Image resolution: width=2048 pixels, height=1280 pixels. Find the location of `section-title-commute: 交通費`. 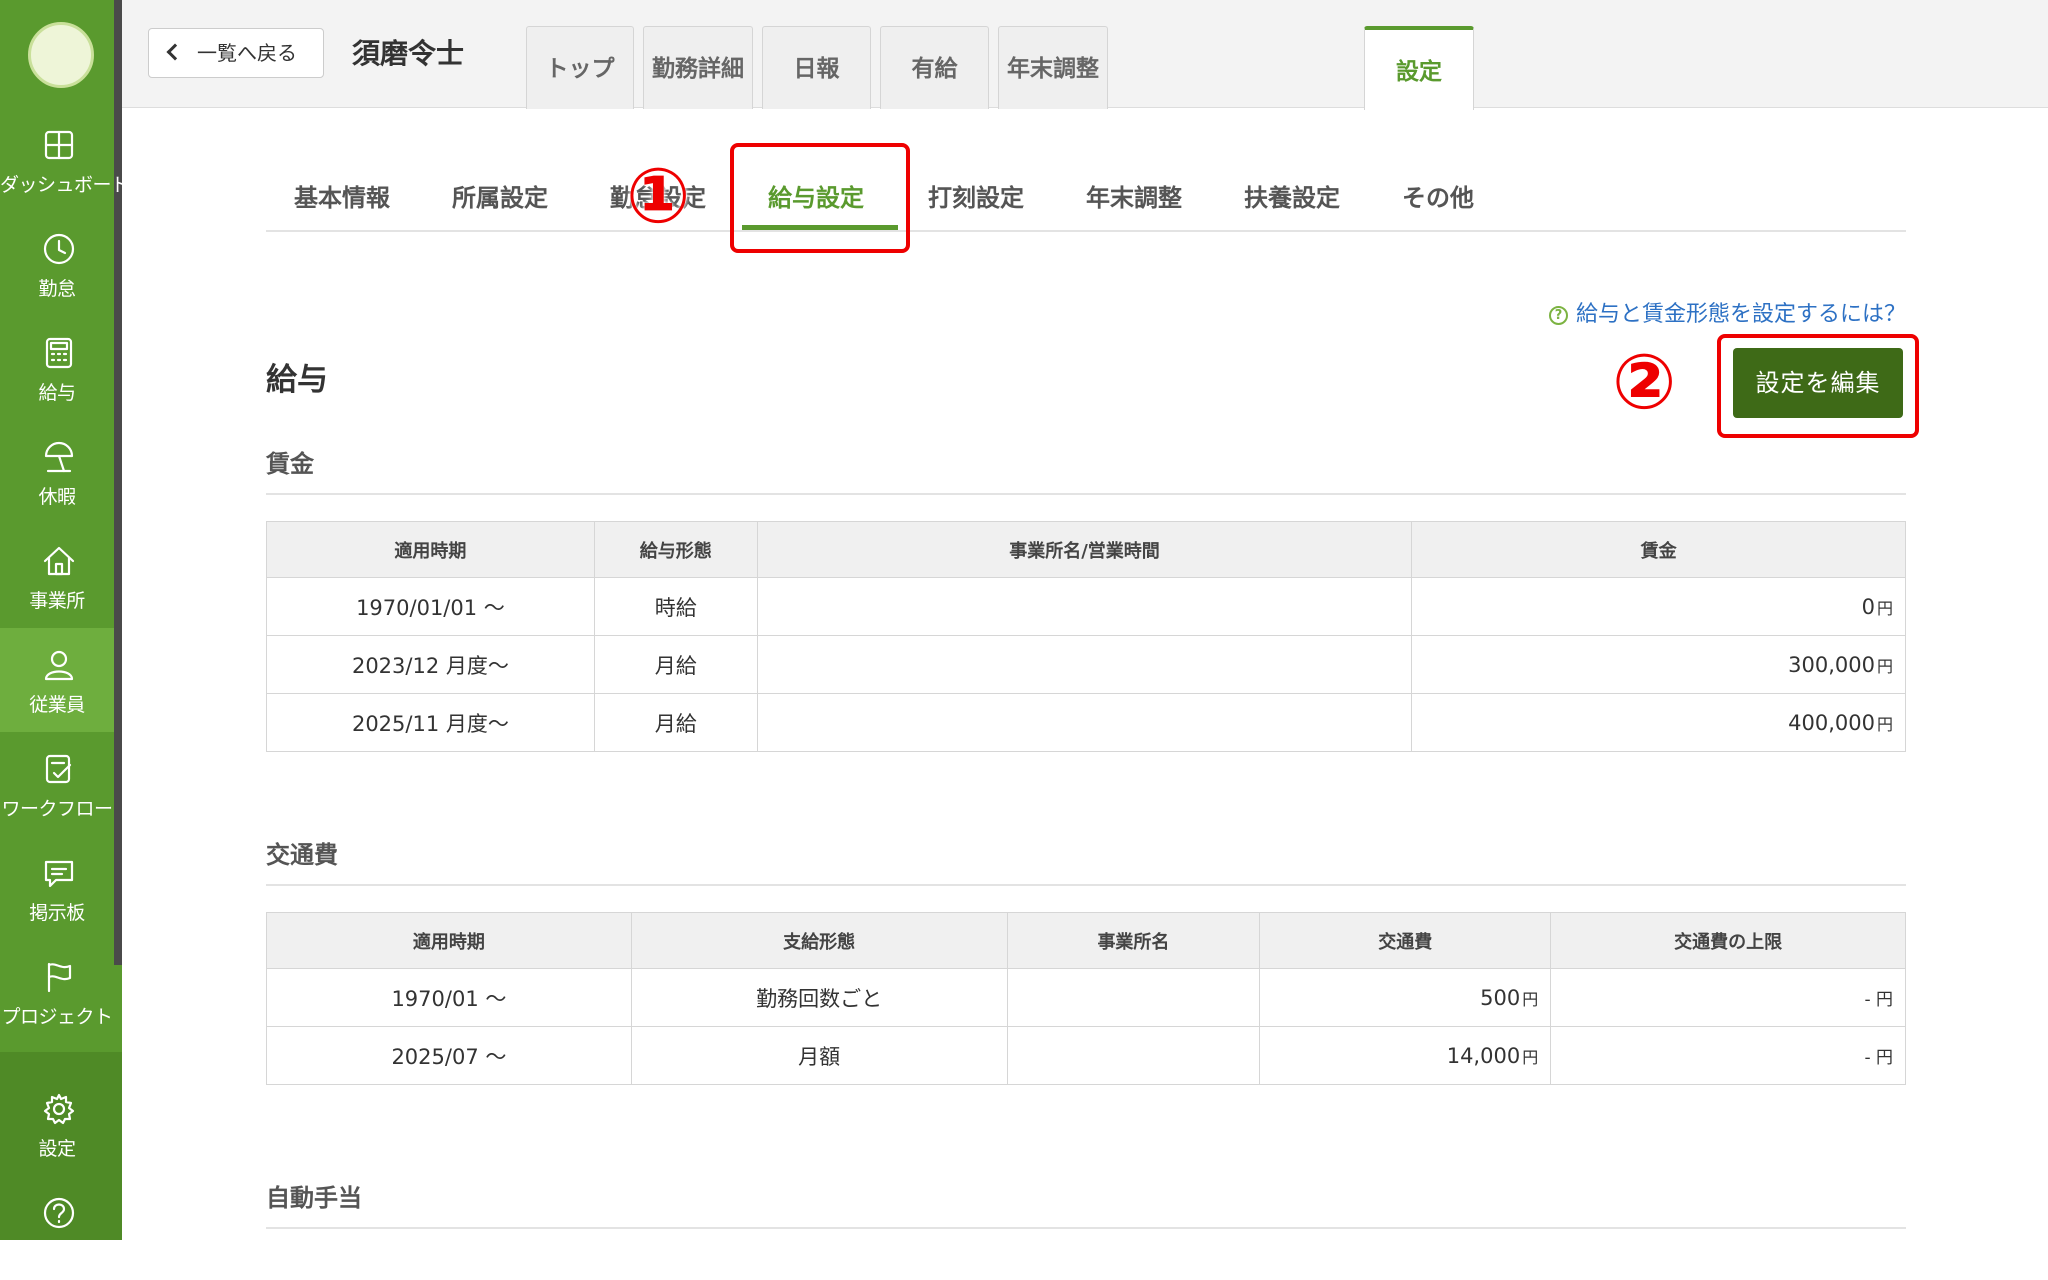

section-title-commute: 交通費 is located at coordinates (1086, 860).